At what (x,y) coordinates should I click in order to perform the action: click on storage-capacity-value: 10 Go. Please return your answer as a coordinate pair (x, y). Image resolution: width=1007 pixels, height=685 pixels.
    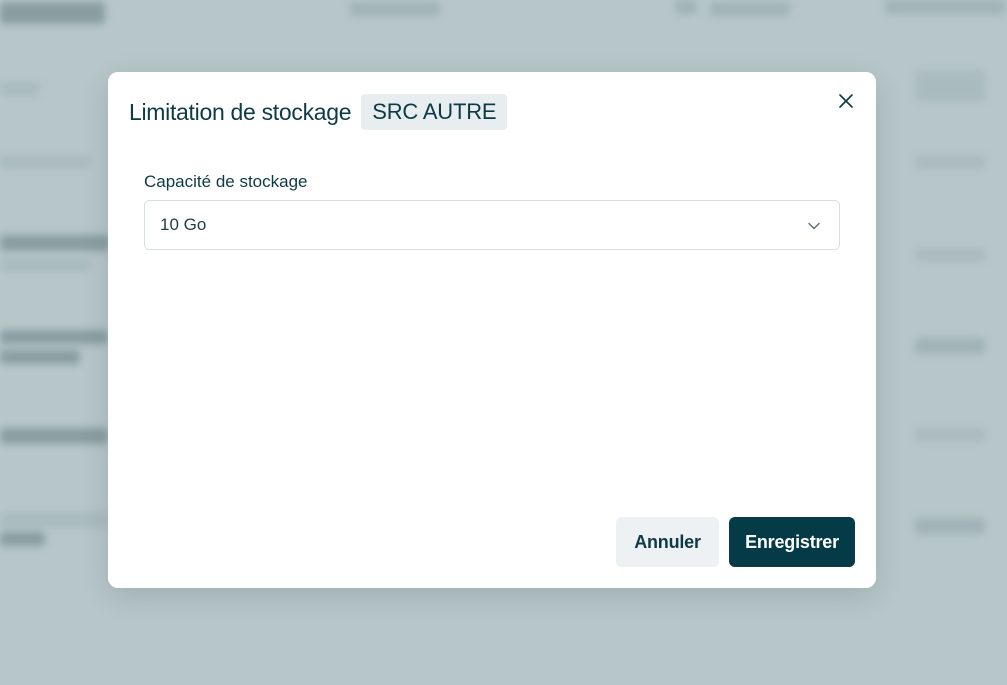
    Looking at the image, I should click on (183, 224).